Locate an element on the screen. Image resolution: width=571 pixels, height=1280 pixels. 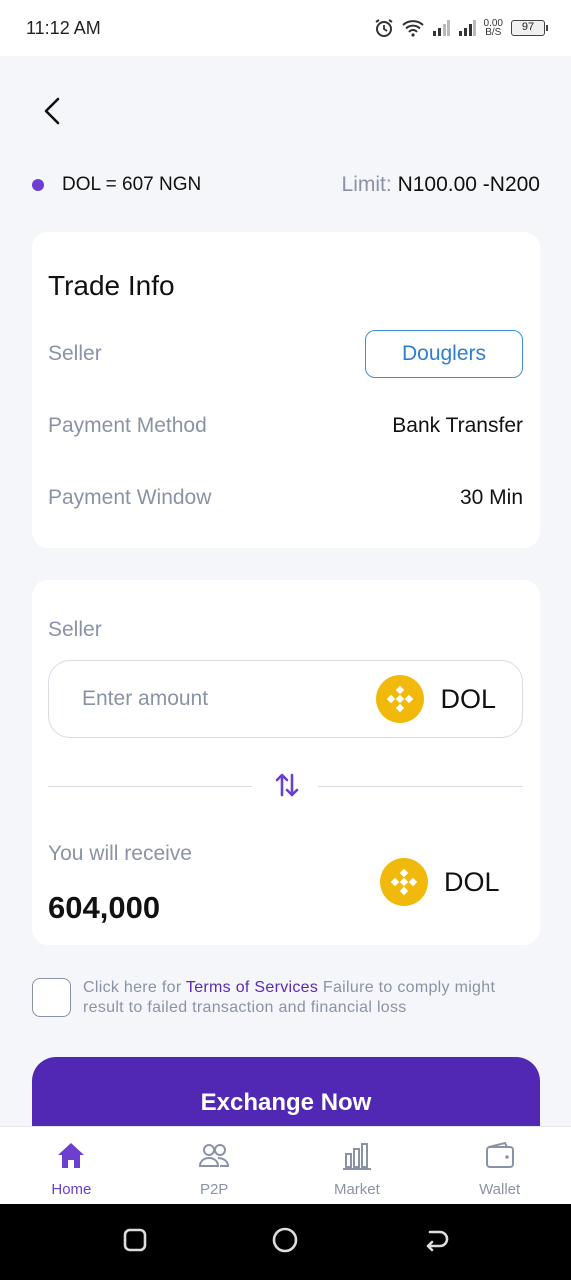
bar-chart-icon is located at coordinates (357, 1156).